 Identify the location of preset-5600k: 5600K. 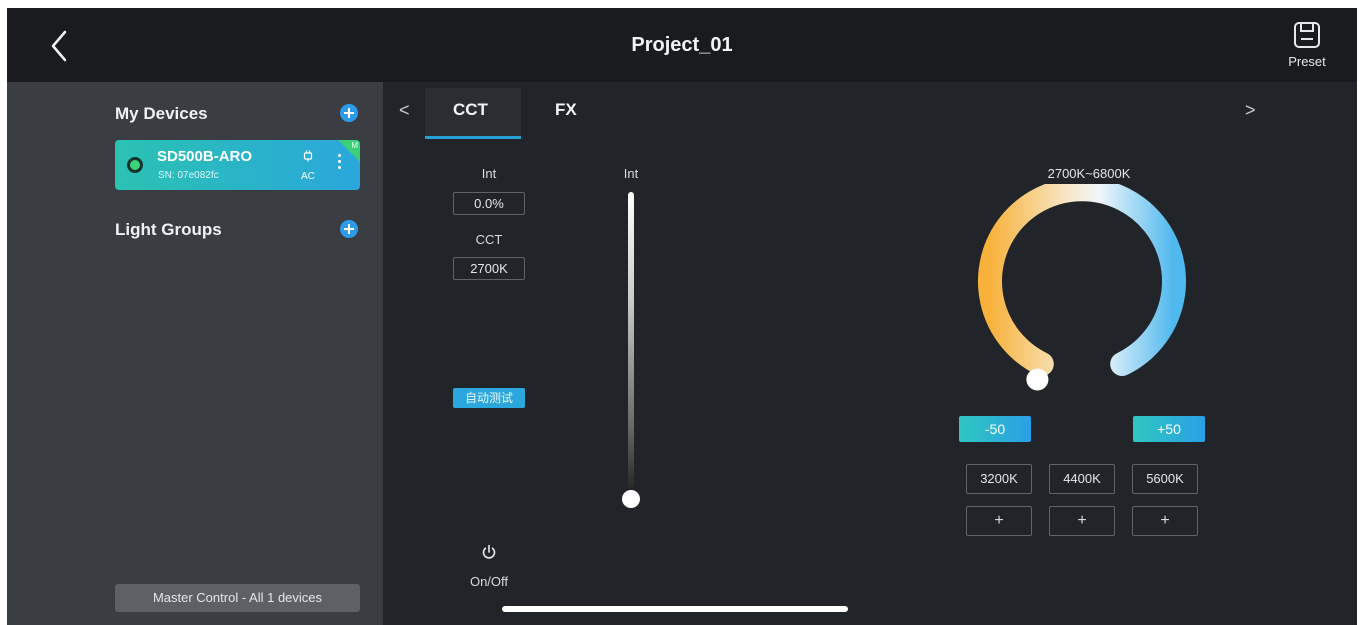
(1165, 479).